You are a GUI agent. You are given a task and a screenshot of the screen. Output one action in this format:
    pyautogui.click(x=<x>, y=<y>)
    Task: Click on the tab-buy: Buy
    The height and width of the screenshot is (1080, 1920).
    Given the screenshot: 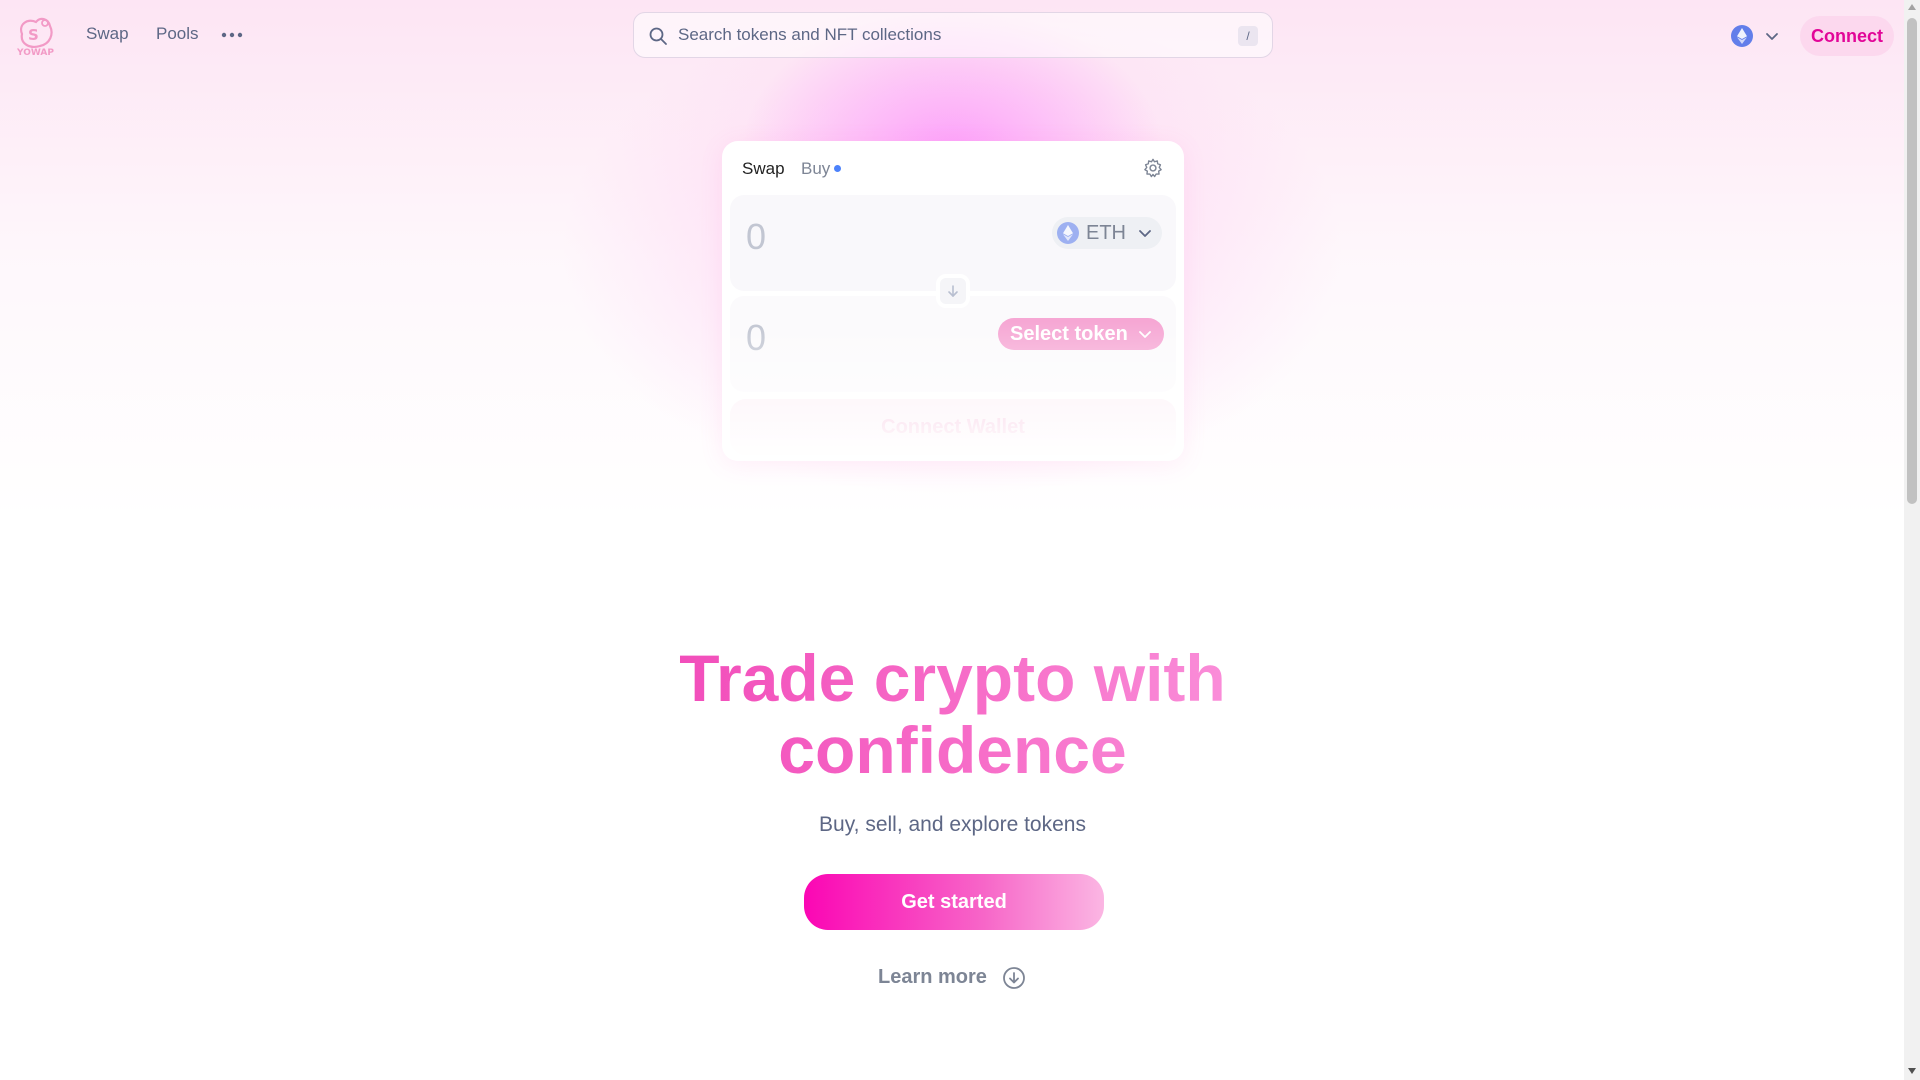 What is the action you would take?
    pyautogui.click(x=815, y=169)
    